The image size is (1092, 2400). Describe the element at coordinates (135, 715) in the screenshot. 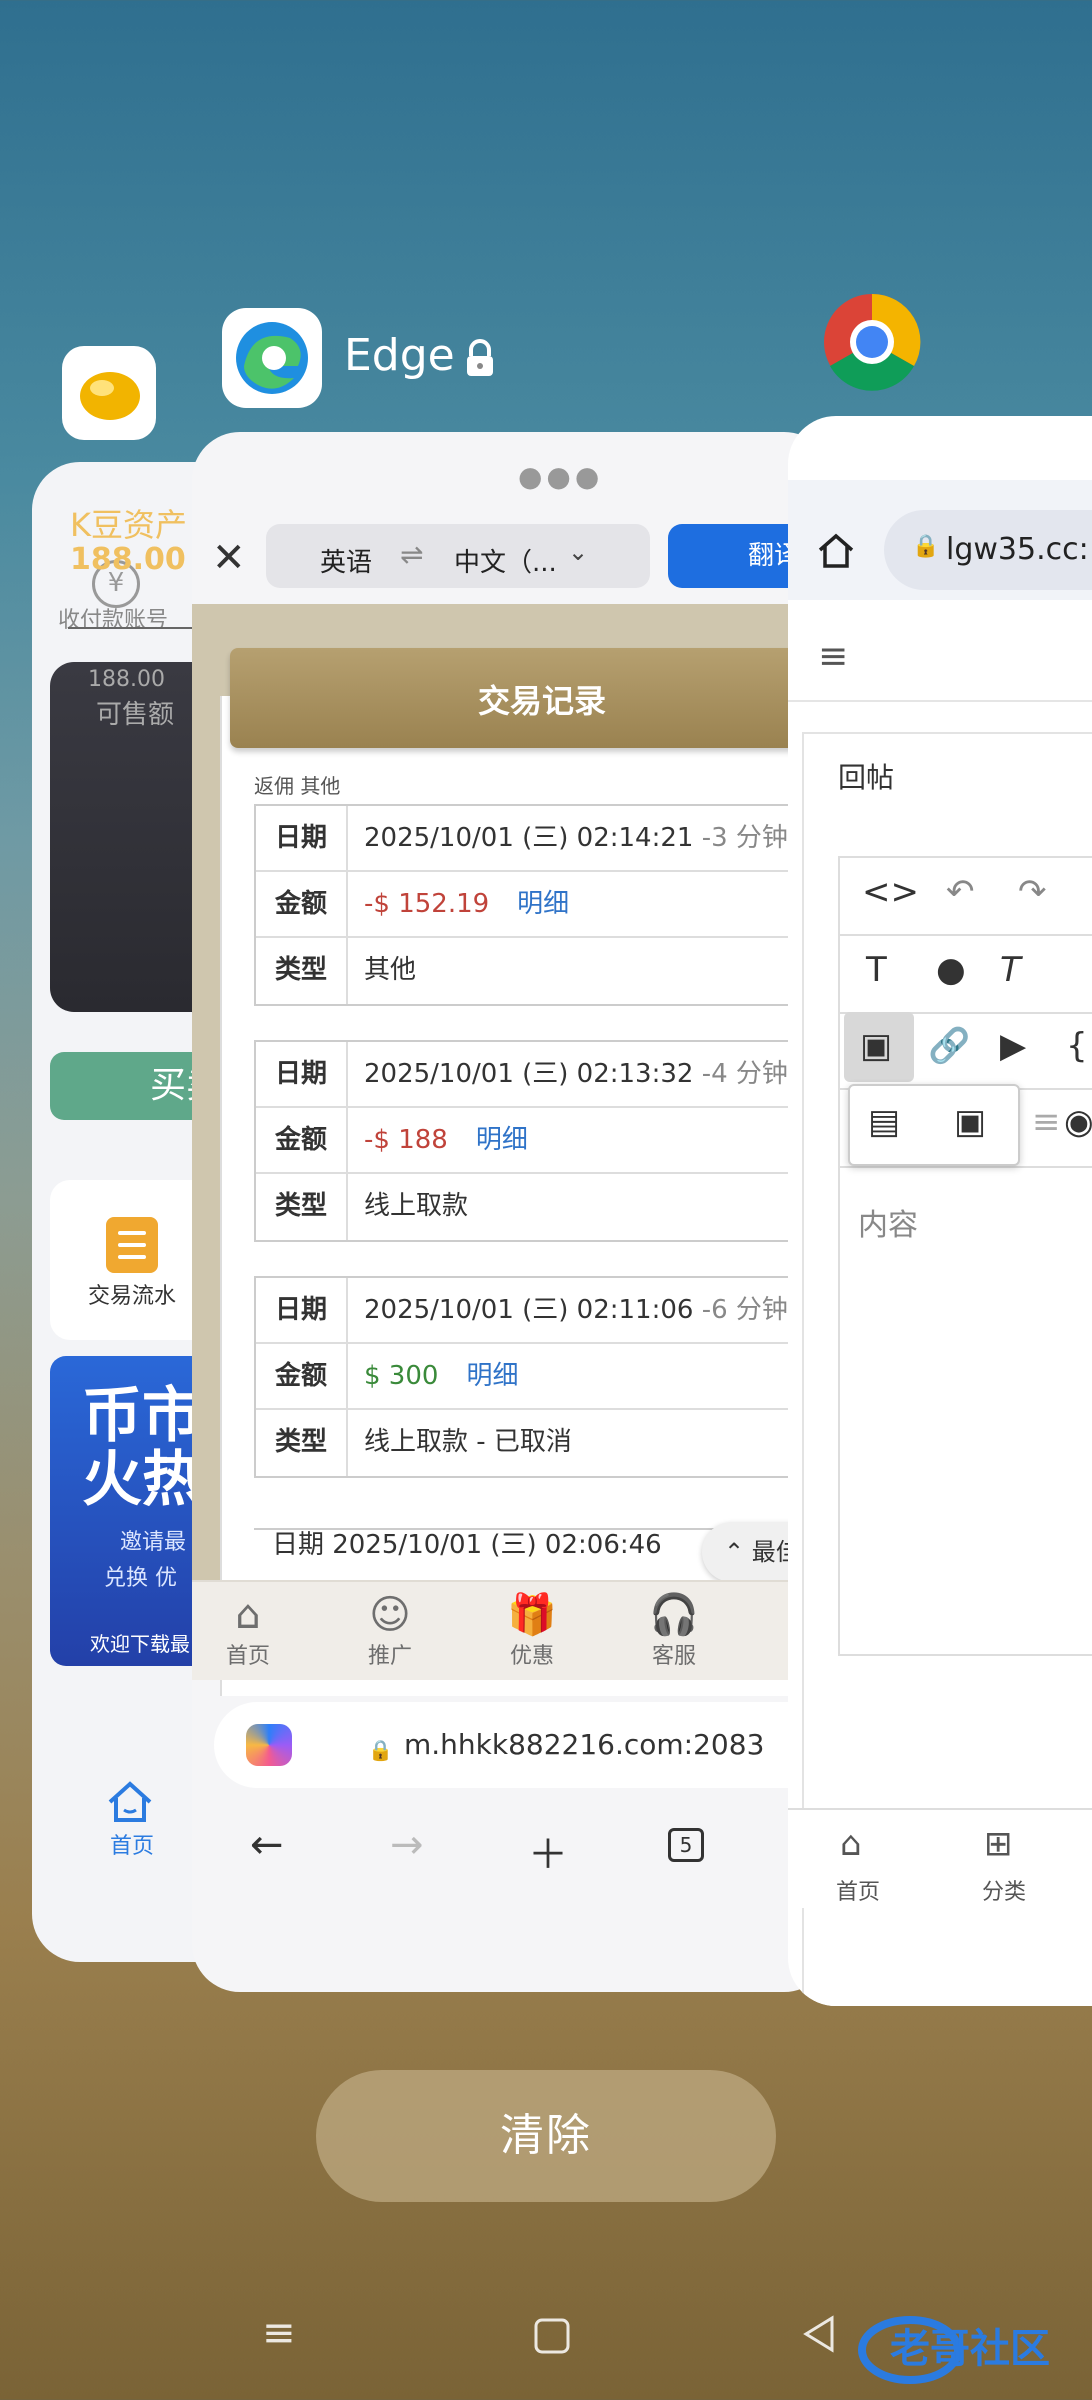

I see `kdou-sub-label: 可售额` at that location.